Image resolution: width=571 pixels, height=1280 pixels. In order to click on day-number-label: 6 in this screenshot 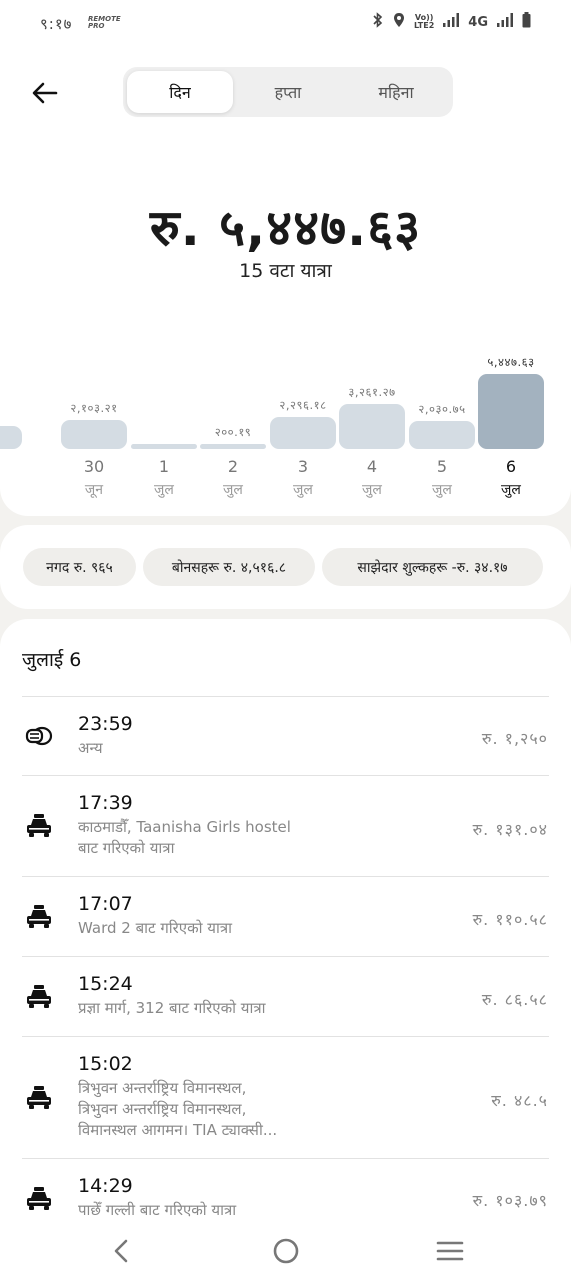, I will do `click(511, 466)`.